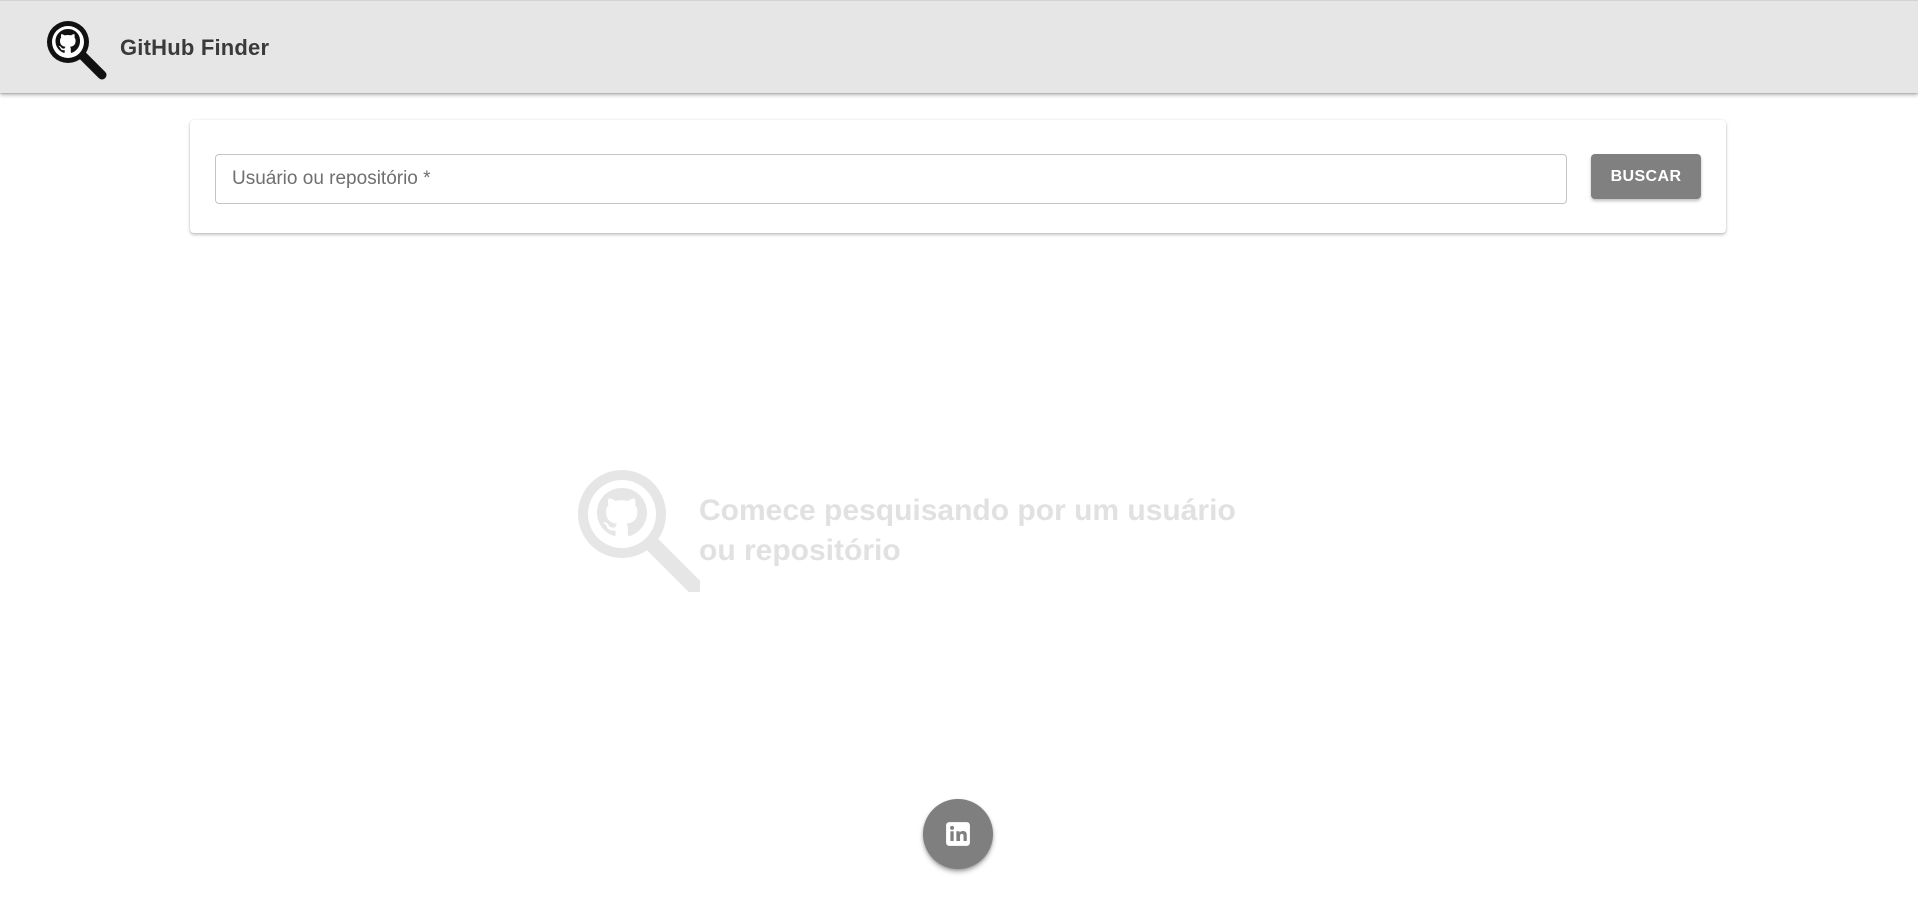  I want to click on linkedin-button, so click(958, 834).